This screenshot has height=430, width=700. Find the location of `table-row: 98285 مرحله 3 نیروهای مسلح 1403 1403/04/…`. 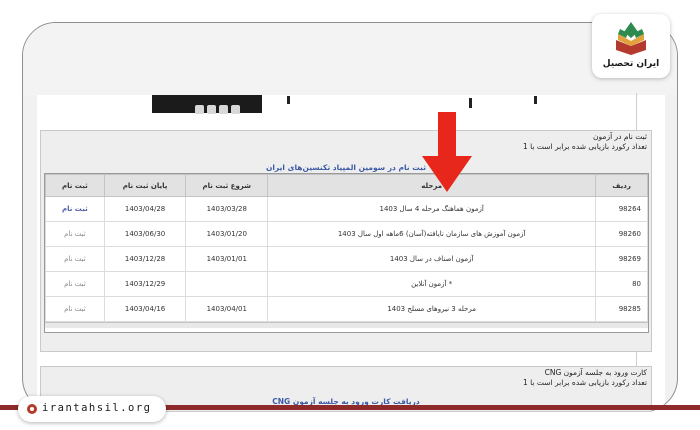

table-row: 98285 مرحله 3 نیروهای مسلح 1403 1403/04/… is located at coordinates (346, 309).